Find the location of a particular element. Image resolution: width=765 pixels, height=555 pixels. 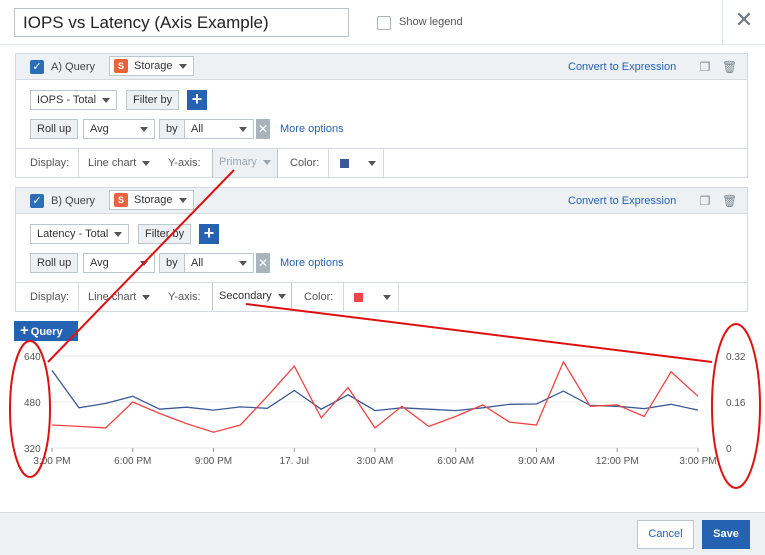

query-b-rollup-label: Roll up is located at coordinates (54, 263).